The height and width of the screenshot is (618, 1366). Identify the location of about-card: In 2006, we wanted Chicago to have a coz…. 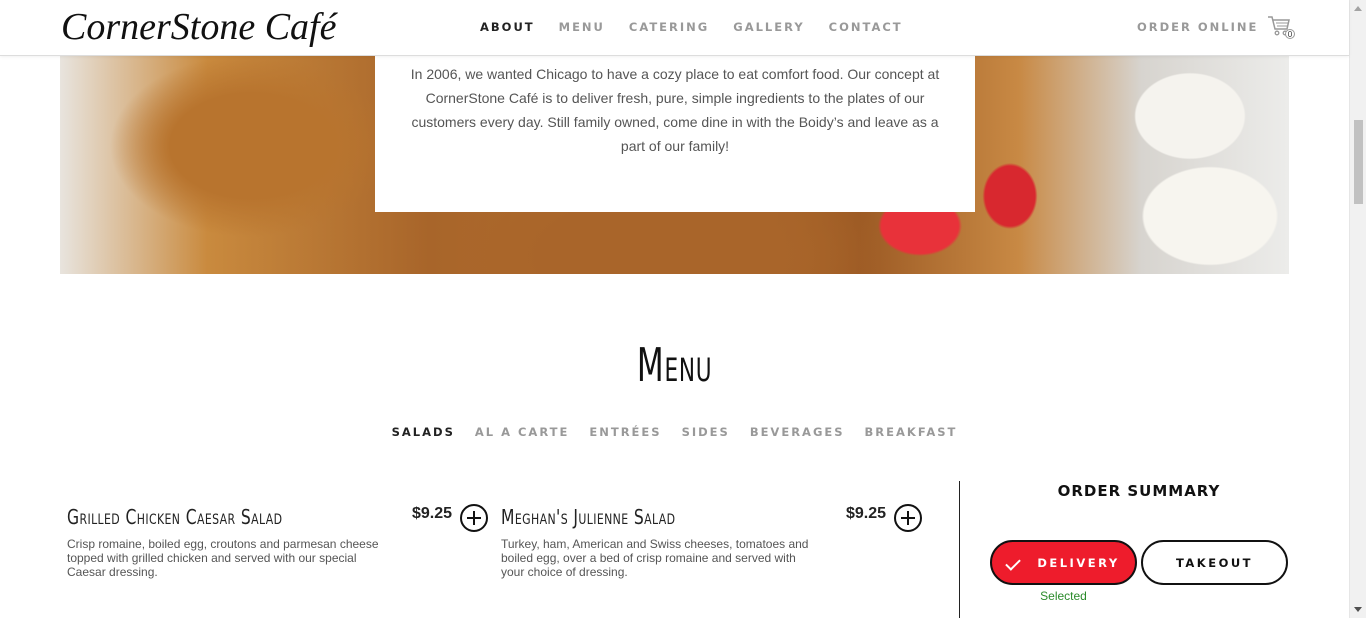
(675, 134).